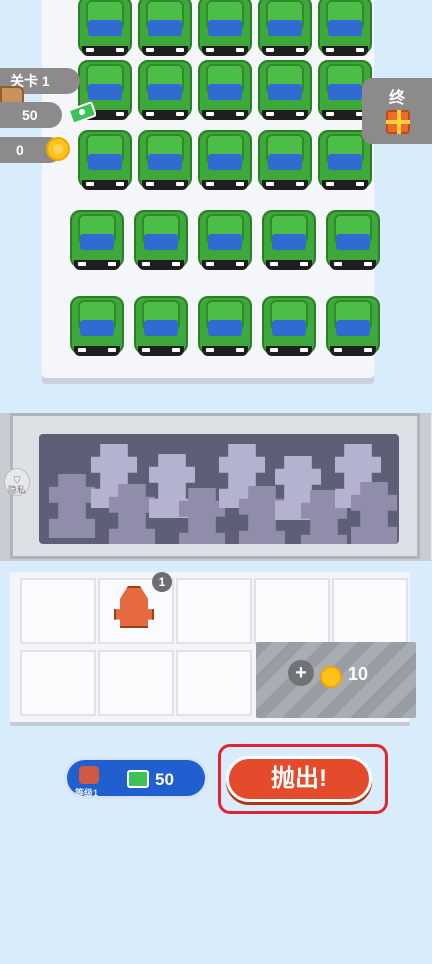  What do you see at coordinates (87, 793) in the screenshot?
I see `upgrade-level-label: 等级1` at bounding box center [87, 793].